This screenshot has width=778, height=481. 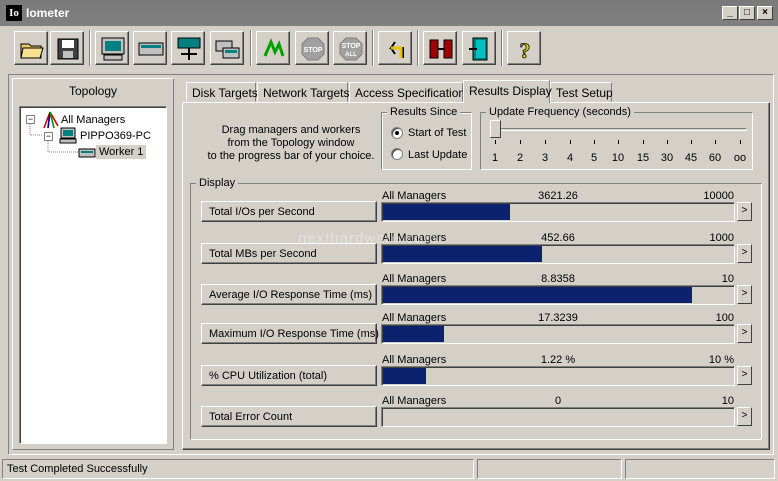 What do you see at coordinates (765, 13) in the screenshot?
I see `close-button: ×` at bounding box center [765, 13].